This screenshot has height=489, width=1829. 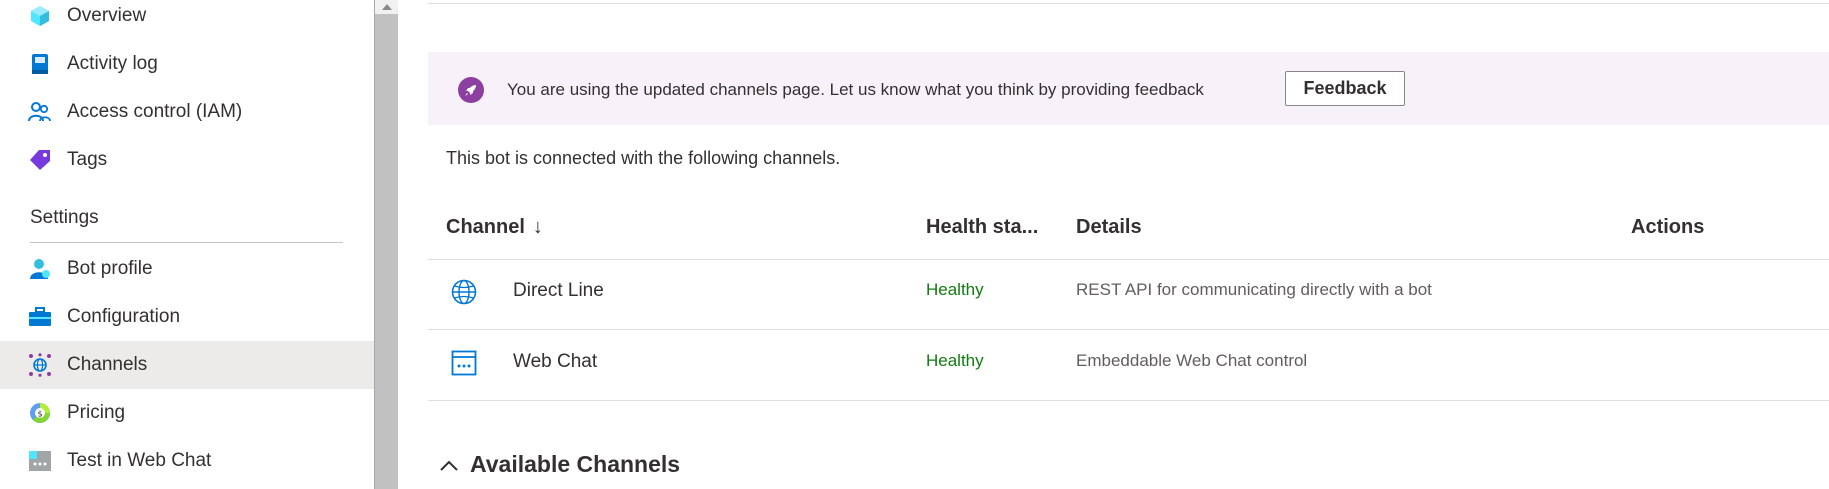 I want to click on sort-descending-icon: ↓, so click(x=537, y=227).